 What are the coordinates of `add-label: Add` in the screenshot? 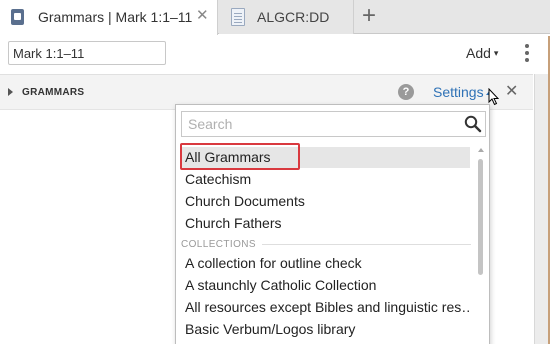 It's located at (478, 53).